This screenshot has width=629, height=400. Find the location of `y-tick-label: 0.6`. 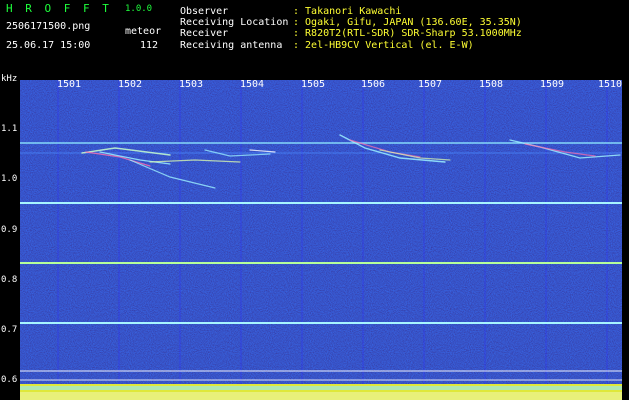

y-tick-label: 0.6 is located at coordinates (9, 380).